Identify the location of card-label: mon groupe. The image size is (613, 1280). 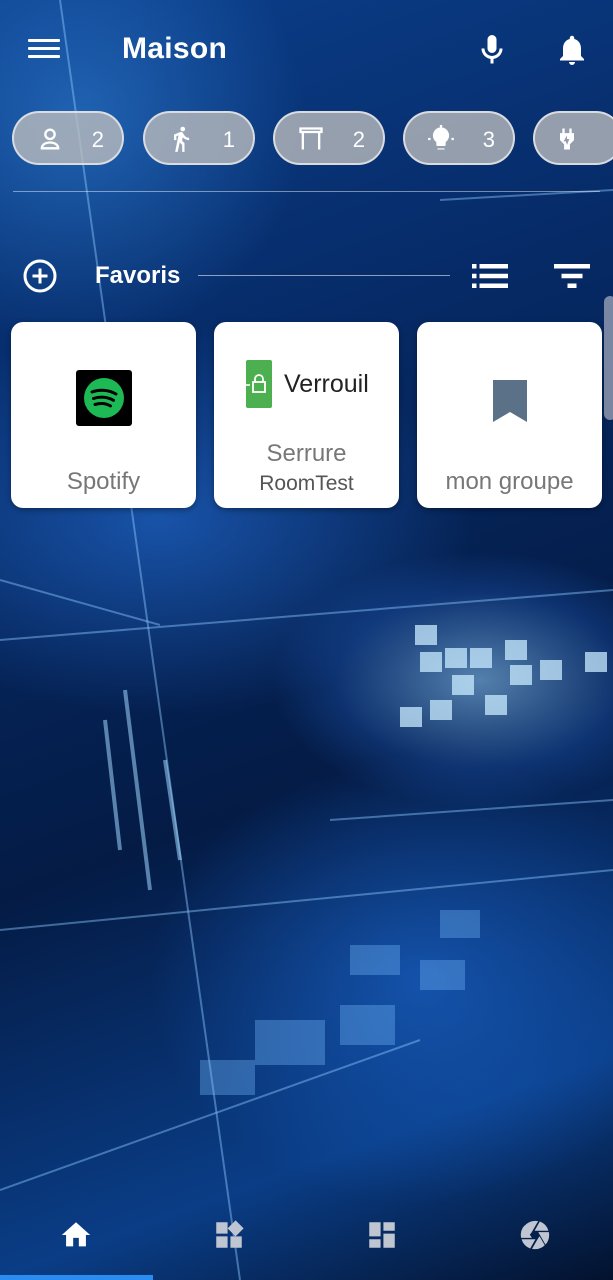
(509, 481).